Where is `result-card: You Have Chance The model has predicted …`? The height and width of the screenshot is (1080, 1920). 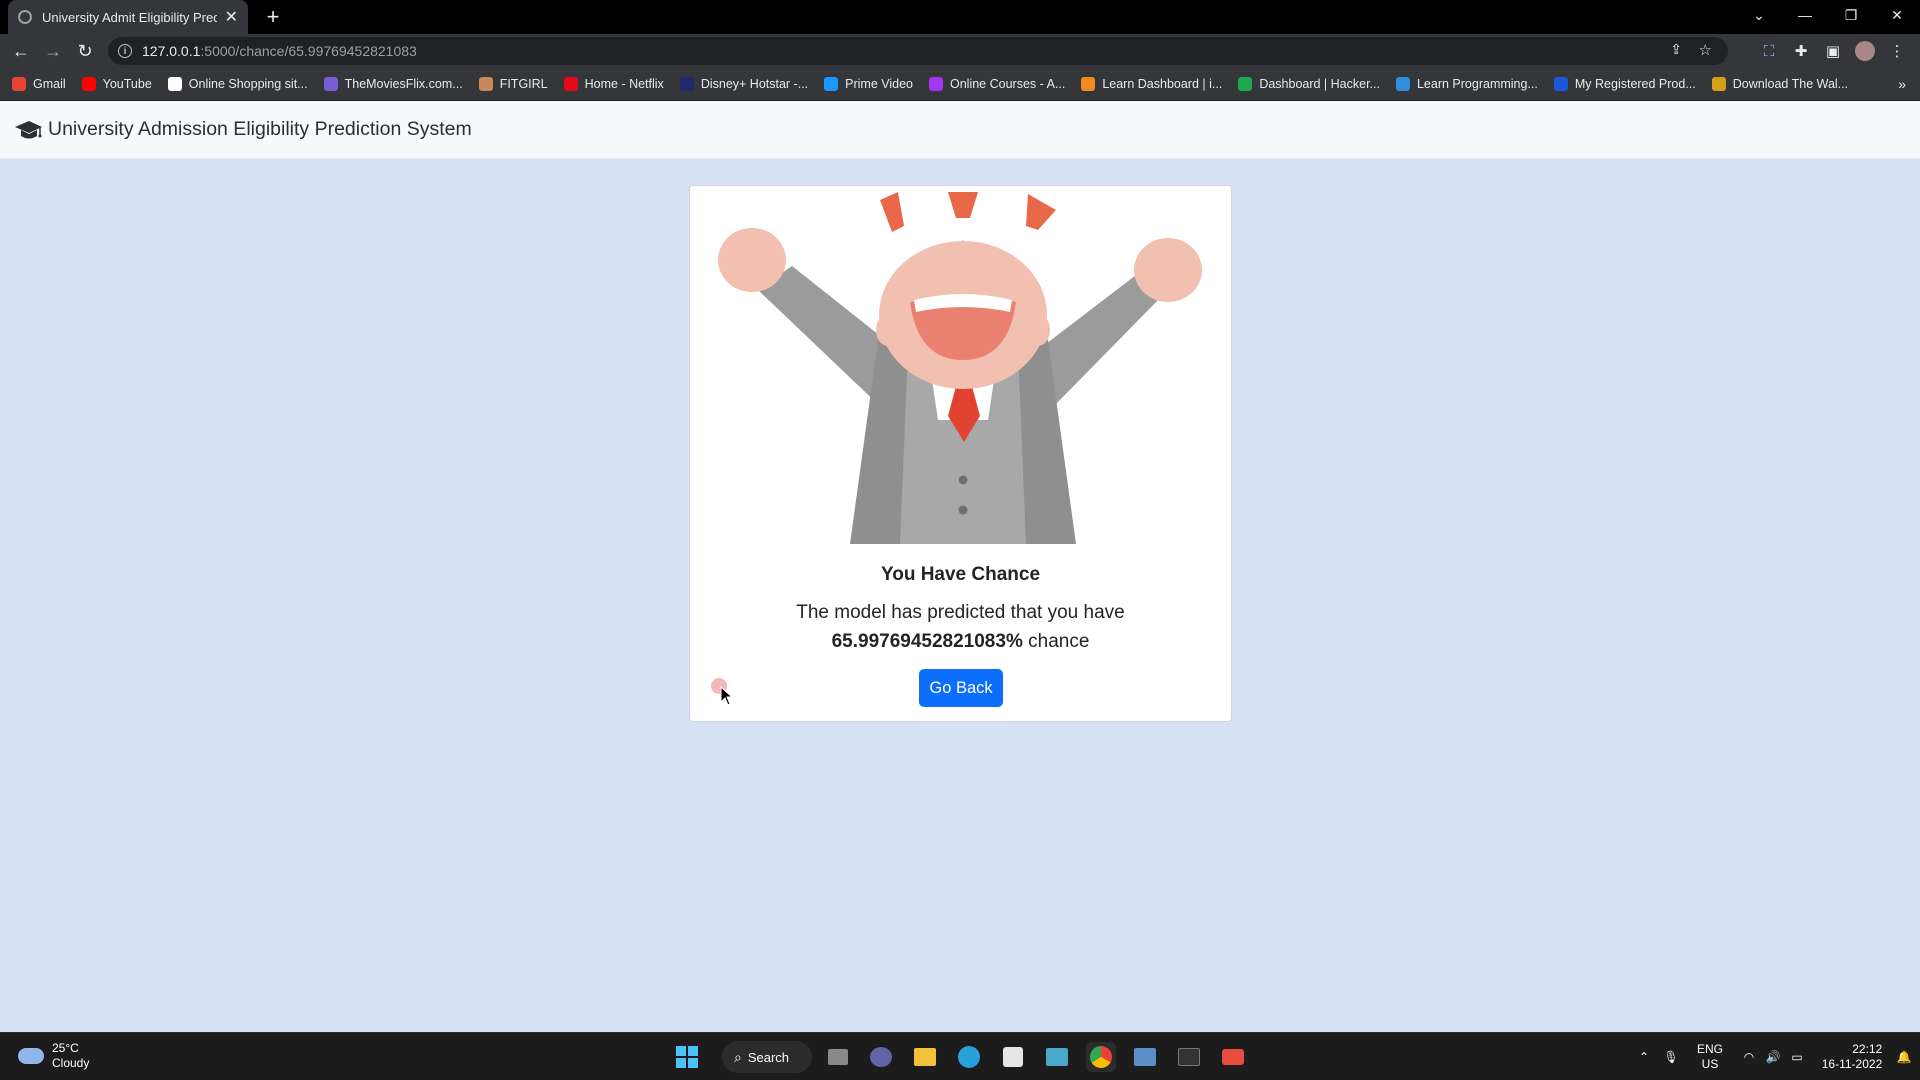
result-card: You Have Chance The model has predicted … is located at coordinates (960, 453).